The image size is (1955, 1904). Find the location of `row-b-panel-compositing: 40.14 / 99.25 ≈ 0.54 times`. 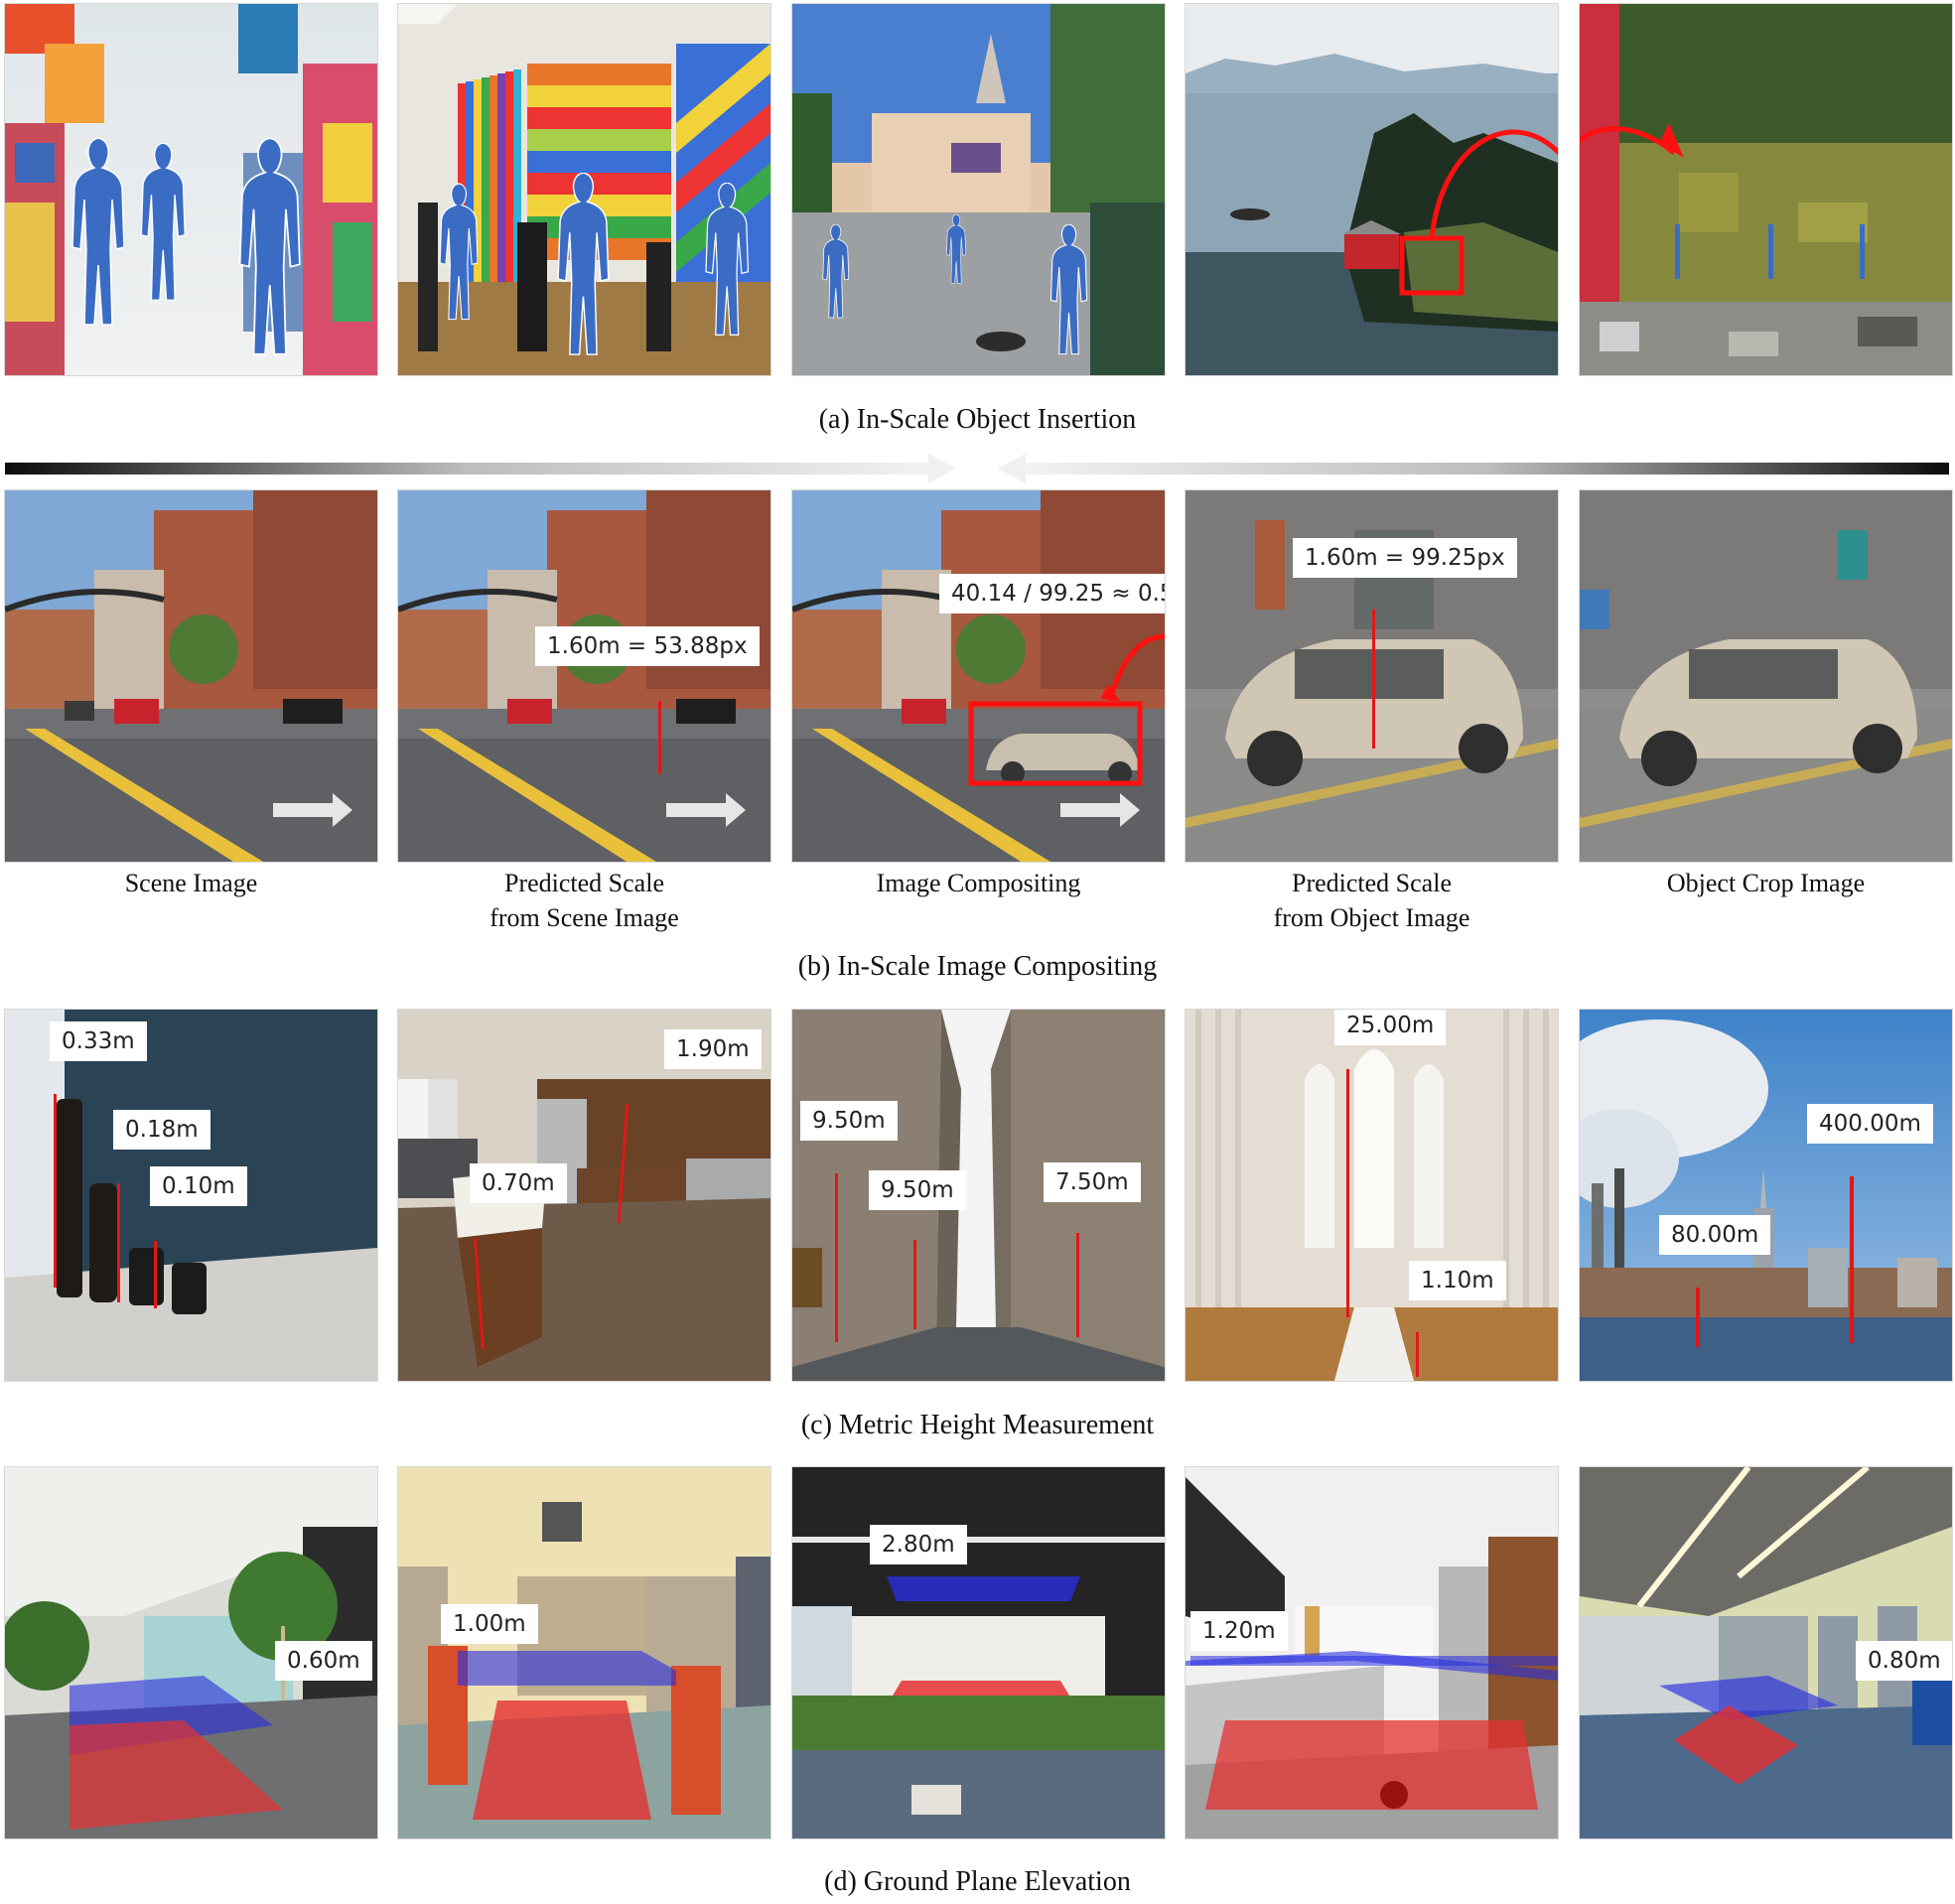

row-b-panel-compositing: 40.14 / 99.25 ≈ 0.54 times is located at coordinates (978, 676).